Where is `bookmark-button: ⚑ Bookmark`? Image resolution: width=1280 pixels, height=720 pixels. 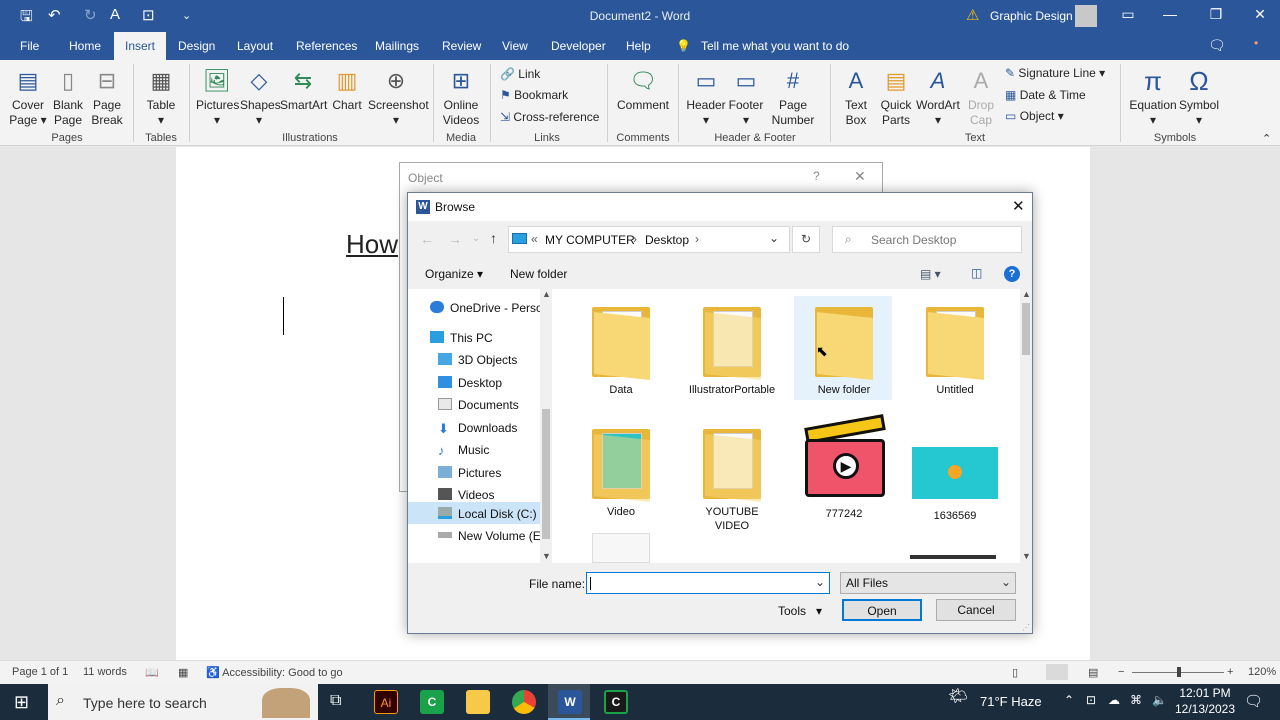
bookmark-button: ⚑ Bookmark is located at coordinates (534, 95).